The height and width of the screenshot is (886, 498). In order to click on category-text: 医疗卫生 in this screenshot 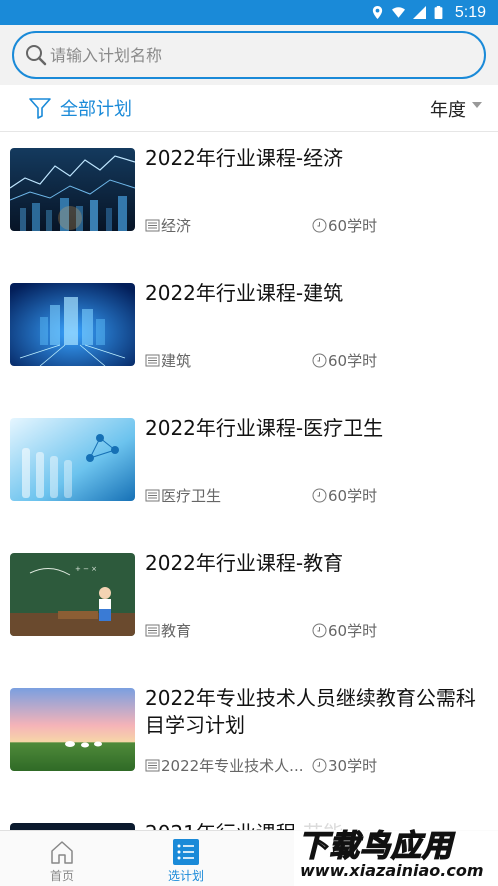, I will do `click(191, 496)`.